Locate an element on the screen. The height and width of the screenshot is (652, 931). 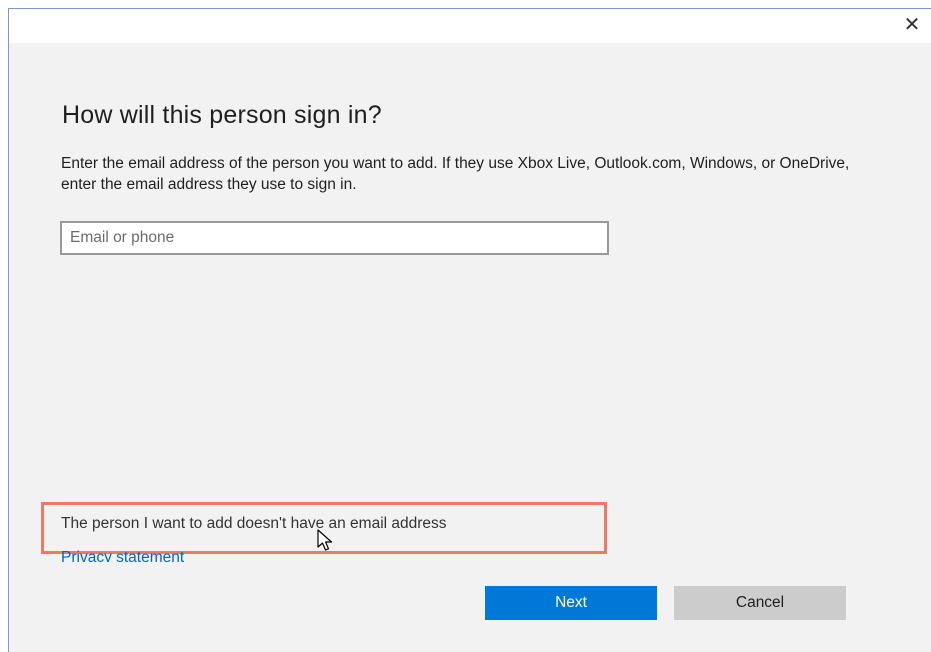
mouse-pointer-icon is located at coordinates (325, 540).